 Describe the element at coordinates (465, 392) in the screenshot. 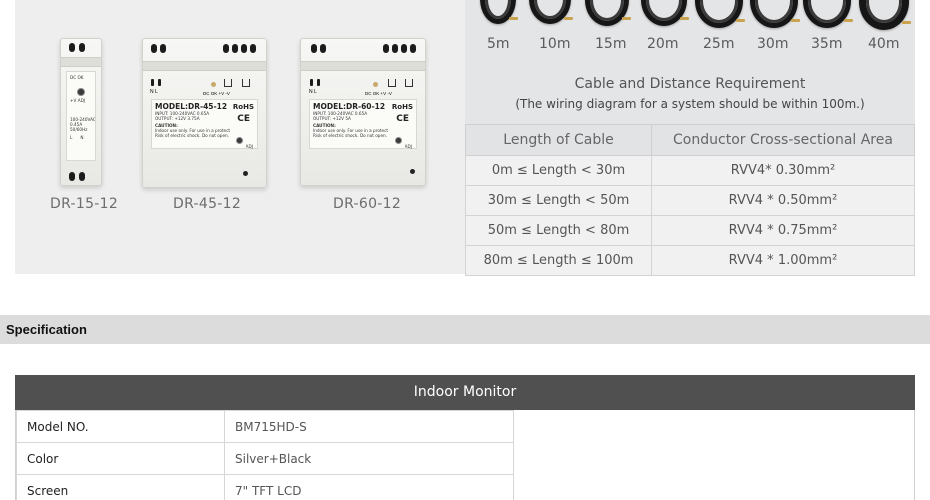

I see `indoor-monitor-header: Indoor Monitor` at that location.